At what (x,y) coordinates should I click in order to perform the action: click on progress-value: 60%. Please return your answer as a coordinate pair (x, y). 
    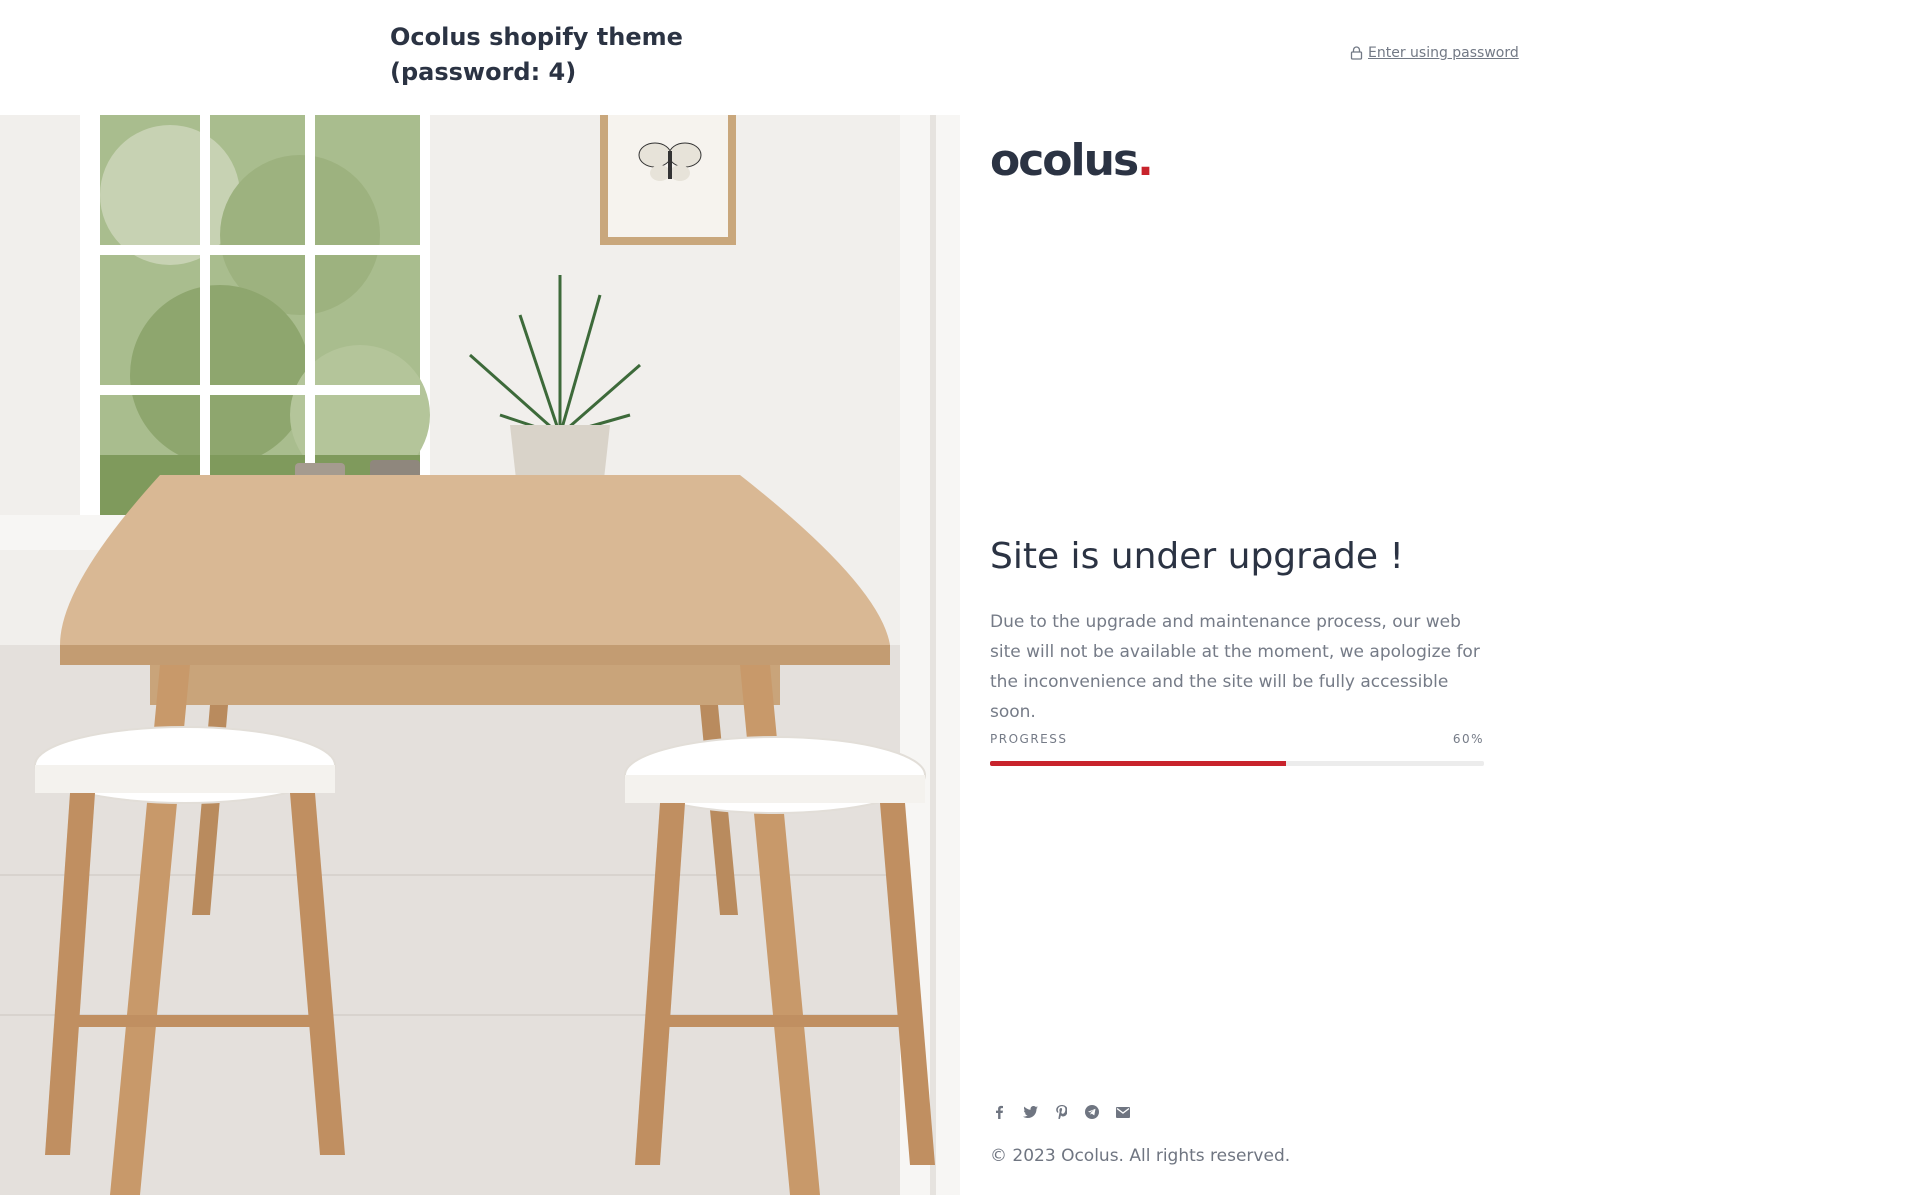
    Looking at the image, I should click on (1468, 739).